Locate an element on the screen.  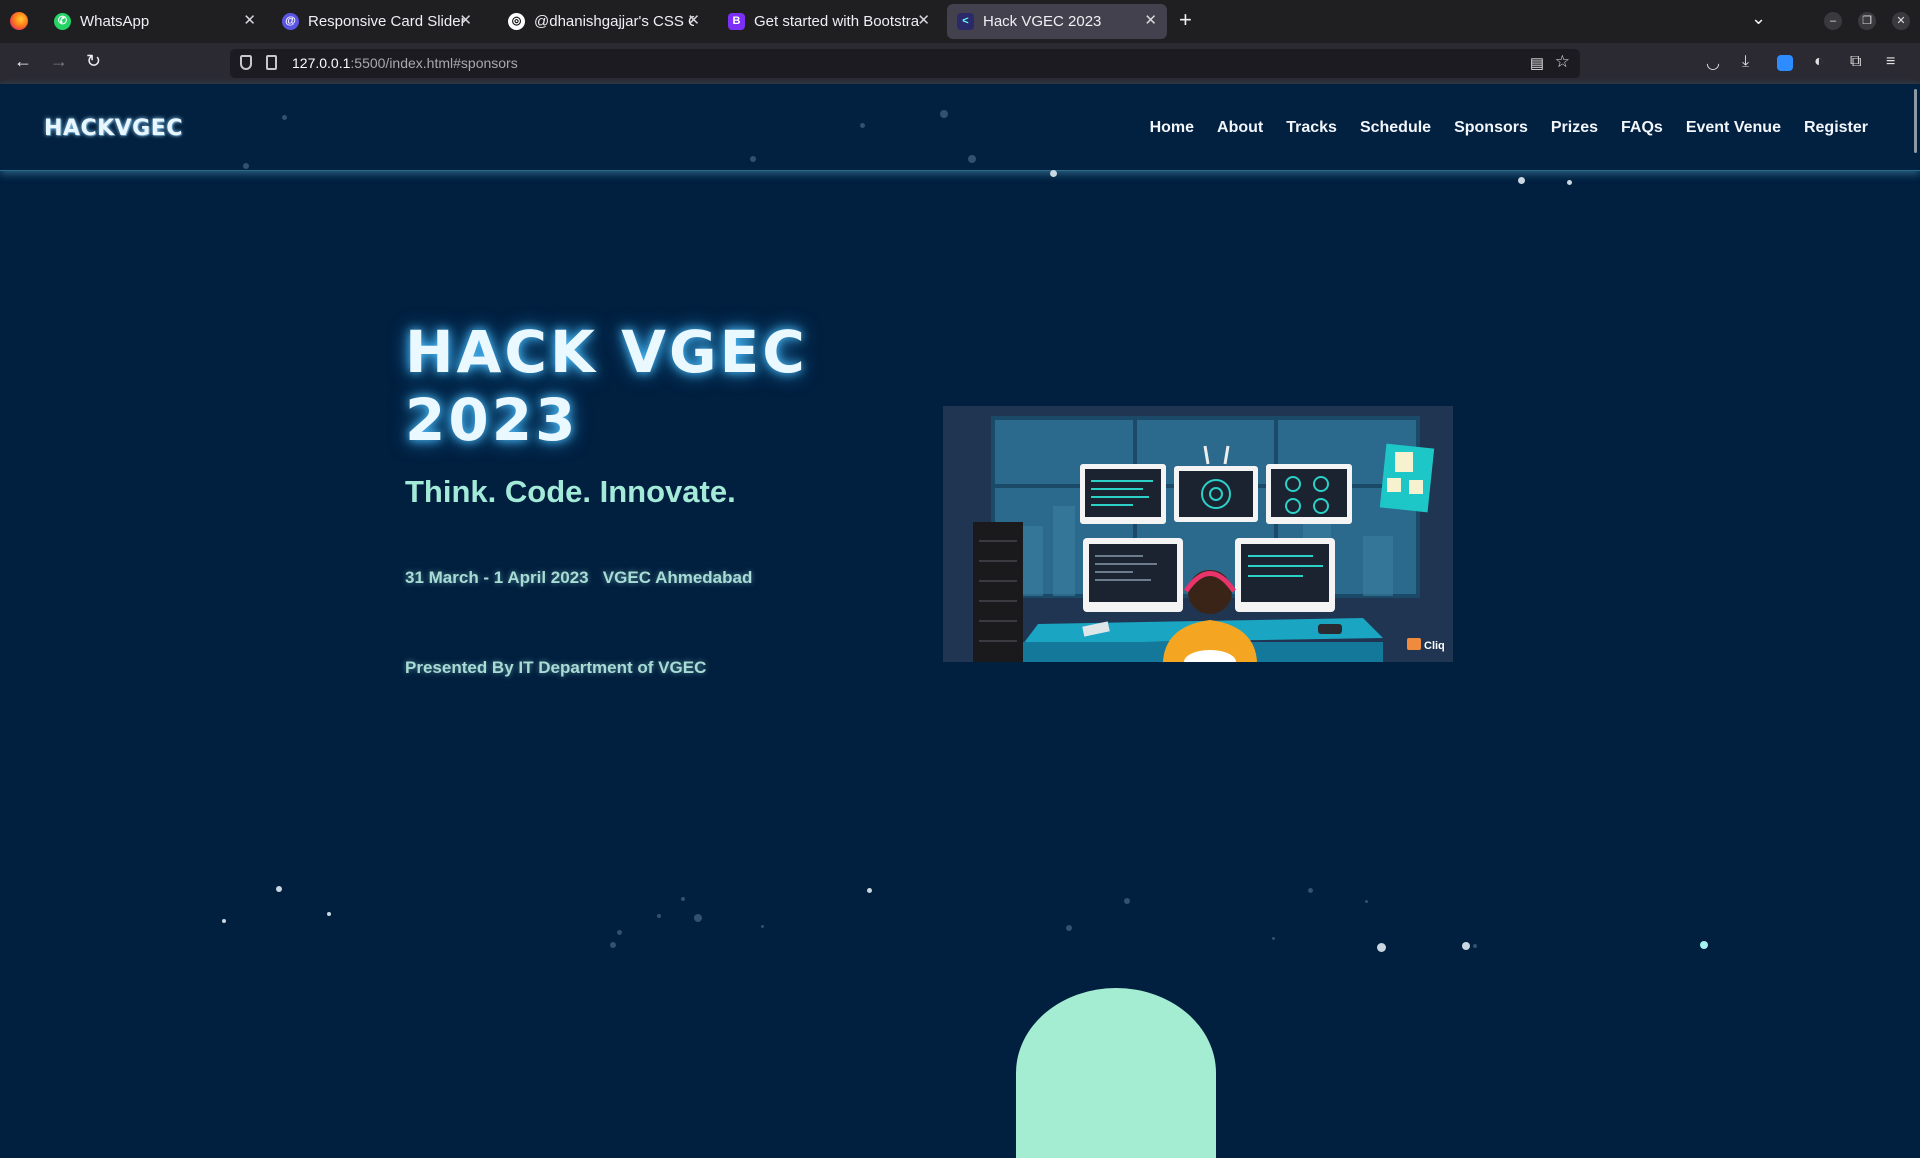
hero-title-line-1: HACK VGEC is located at coordinates (606, 352).